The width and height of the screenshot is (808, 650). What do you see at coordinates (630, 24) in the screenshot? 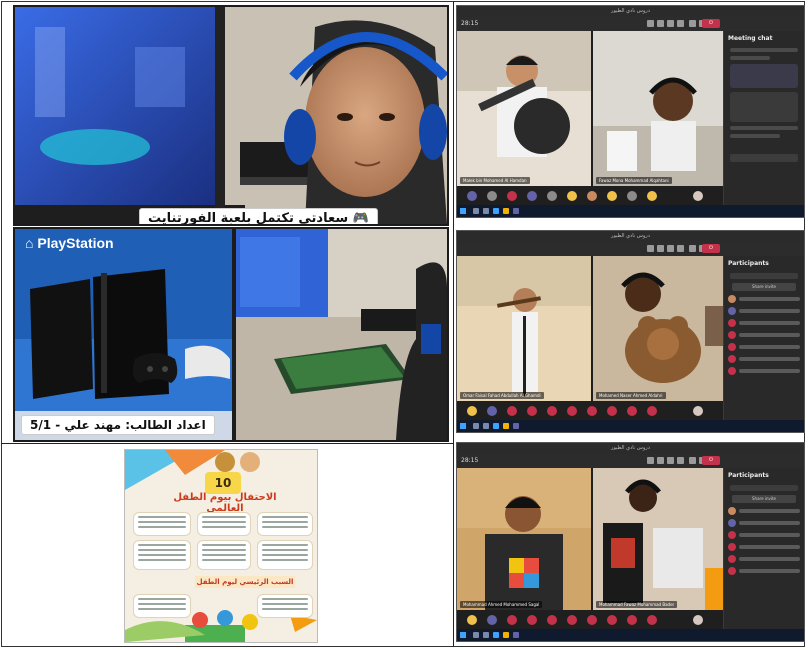
I see `teams-toolbar: 28:15 ⏻` at bounding box center [630, 24].